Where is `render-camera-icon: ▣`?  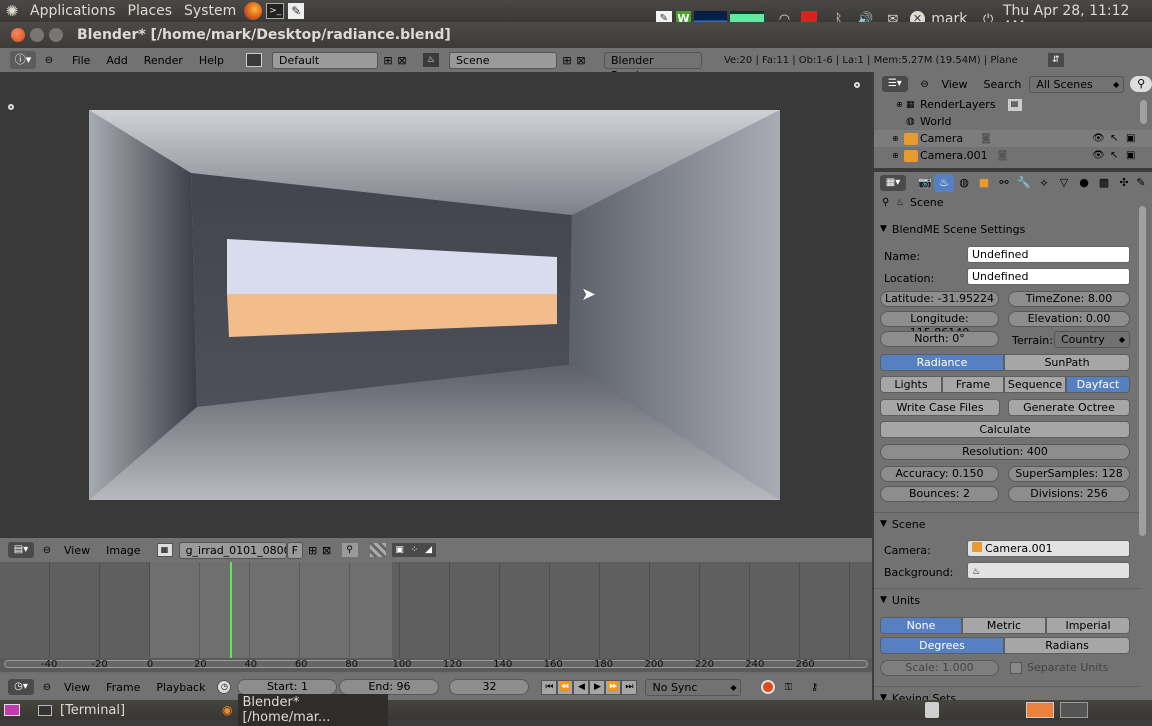
render-camera-icon: ▣ is located at coordinates (1130, 155).